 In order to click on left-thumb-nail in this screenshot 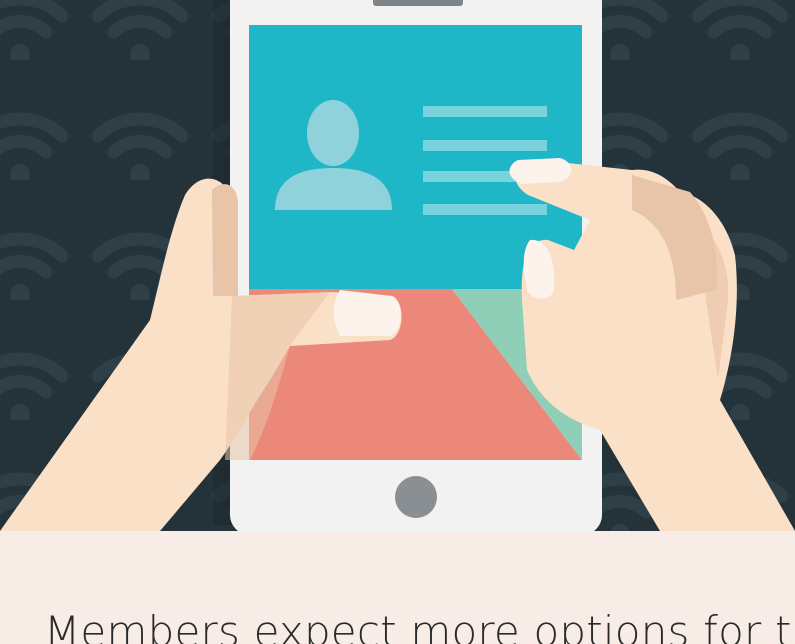, I will do `click(367, 313)`.